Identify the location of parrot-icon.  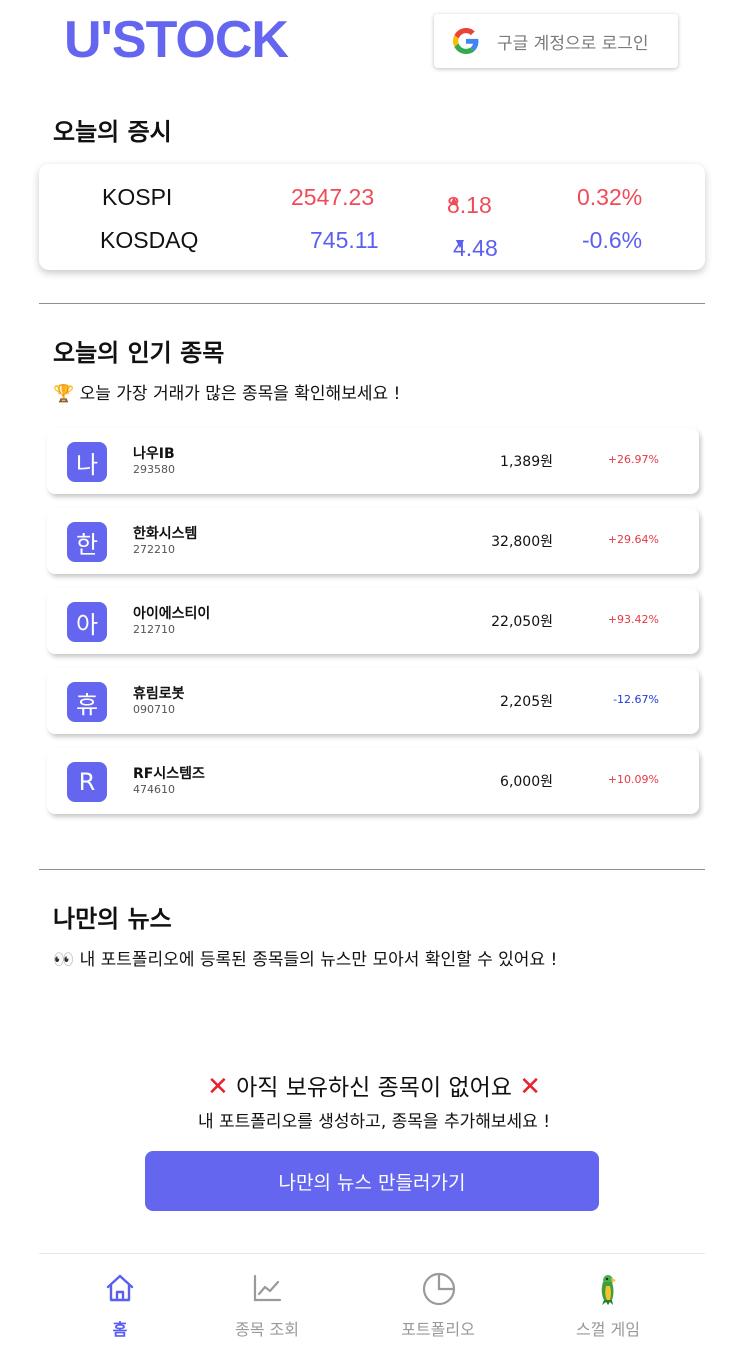
(608, 1290).